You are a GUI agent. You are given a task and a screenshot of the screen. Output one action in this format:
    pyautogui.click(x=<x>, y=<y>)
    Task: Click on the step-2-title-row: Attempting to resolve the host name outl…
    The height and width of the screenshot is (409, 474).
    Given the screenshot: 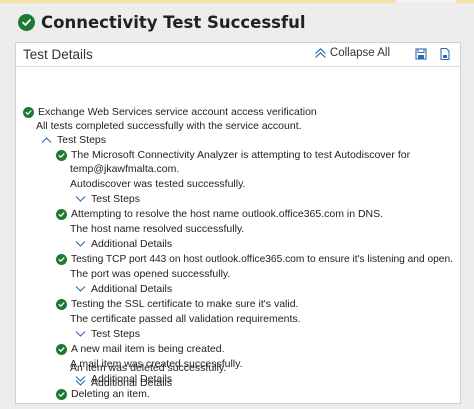 What is the action you would take?
    pyautogui.click(x=219, y=214)
    